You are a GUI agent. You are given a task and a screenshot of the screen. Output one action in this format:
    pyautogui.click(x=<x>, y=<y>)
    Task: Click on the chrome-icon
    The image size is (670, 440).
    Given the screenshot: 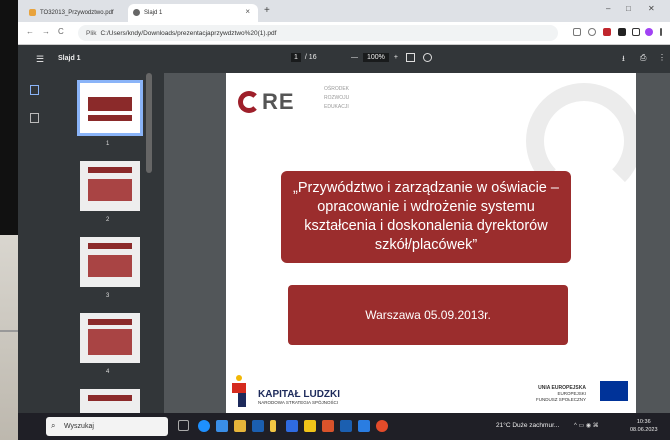 What is the action you would take?
    pyautogui.click(x=382, y=426)
    